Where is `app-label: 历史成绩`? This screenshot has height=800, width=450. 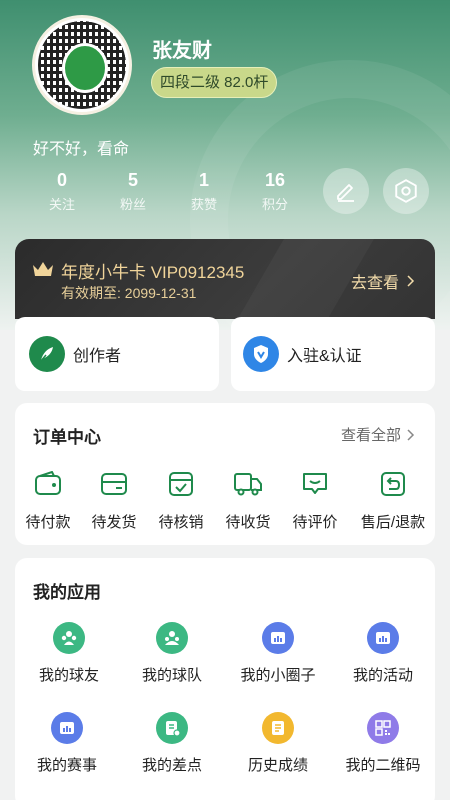 app-label: 历史成绩 is located at coordinates (277, 765).